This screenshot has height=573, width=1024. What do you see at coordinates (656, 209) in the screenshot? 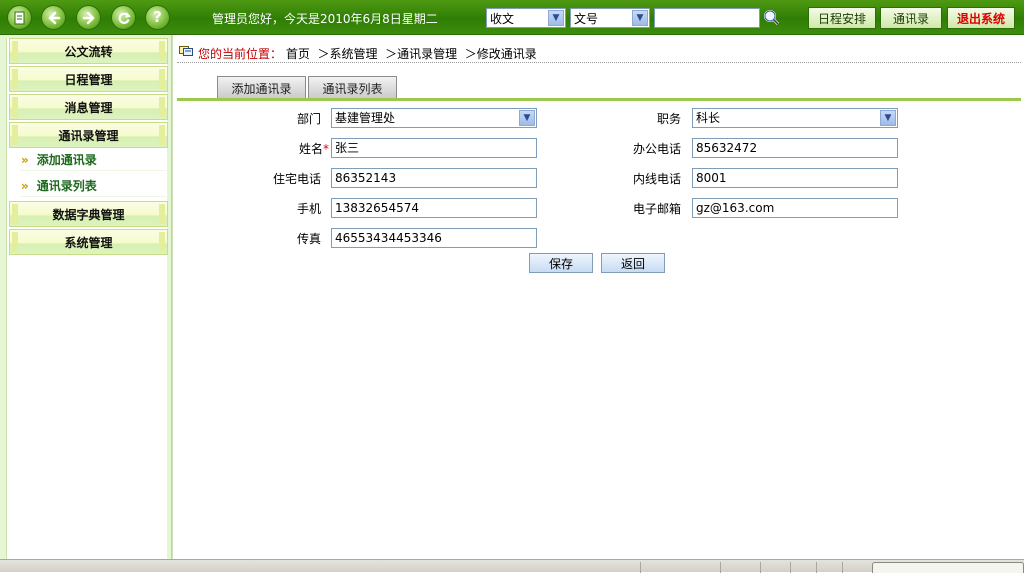
I see `email-label: 电子邮箱` at bounding box center [656, 209].